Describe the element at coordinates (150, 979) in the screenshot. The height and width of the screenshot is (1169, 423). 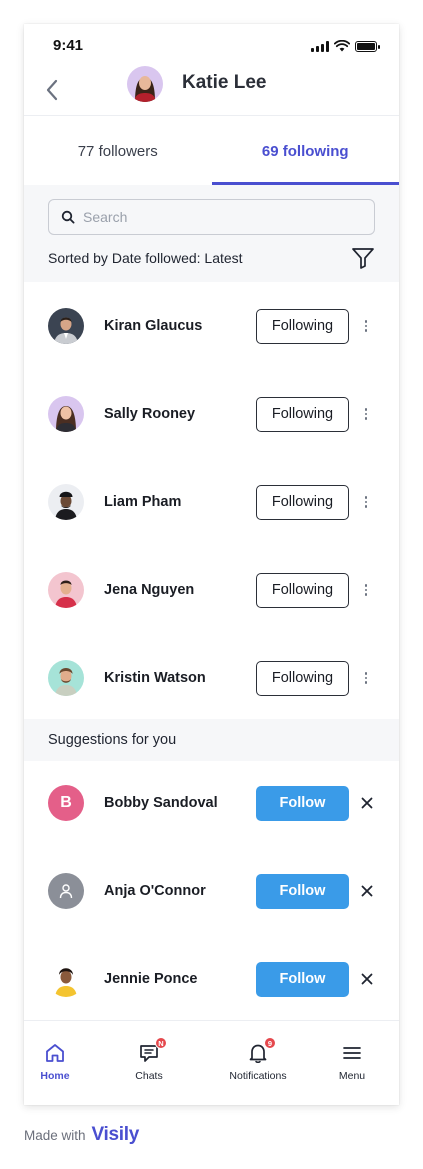
I see `user-name: Jennie Ponce` at that location.